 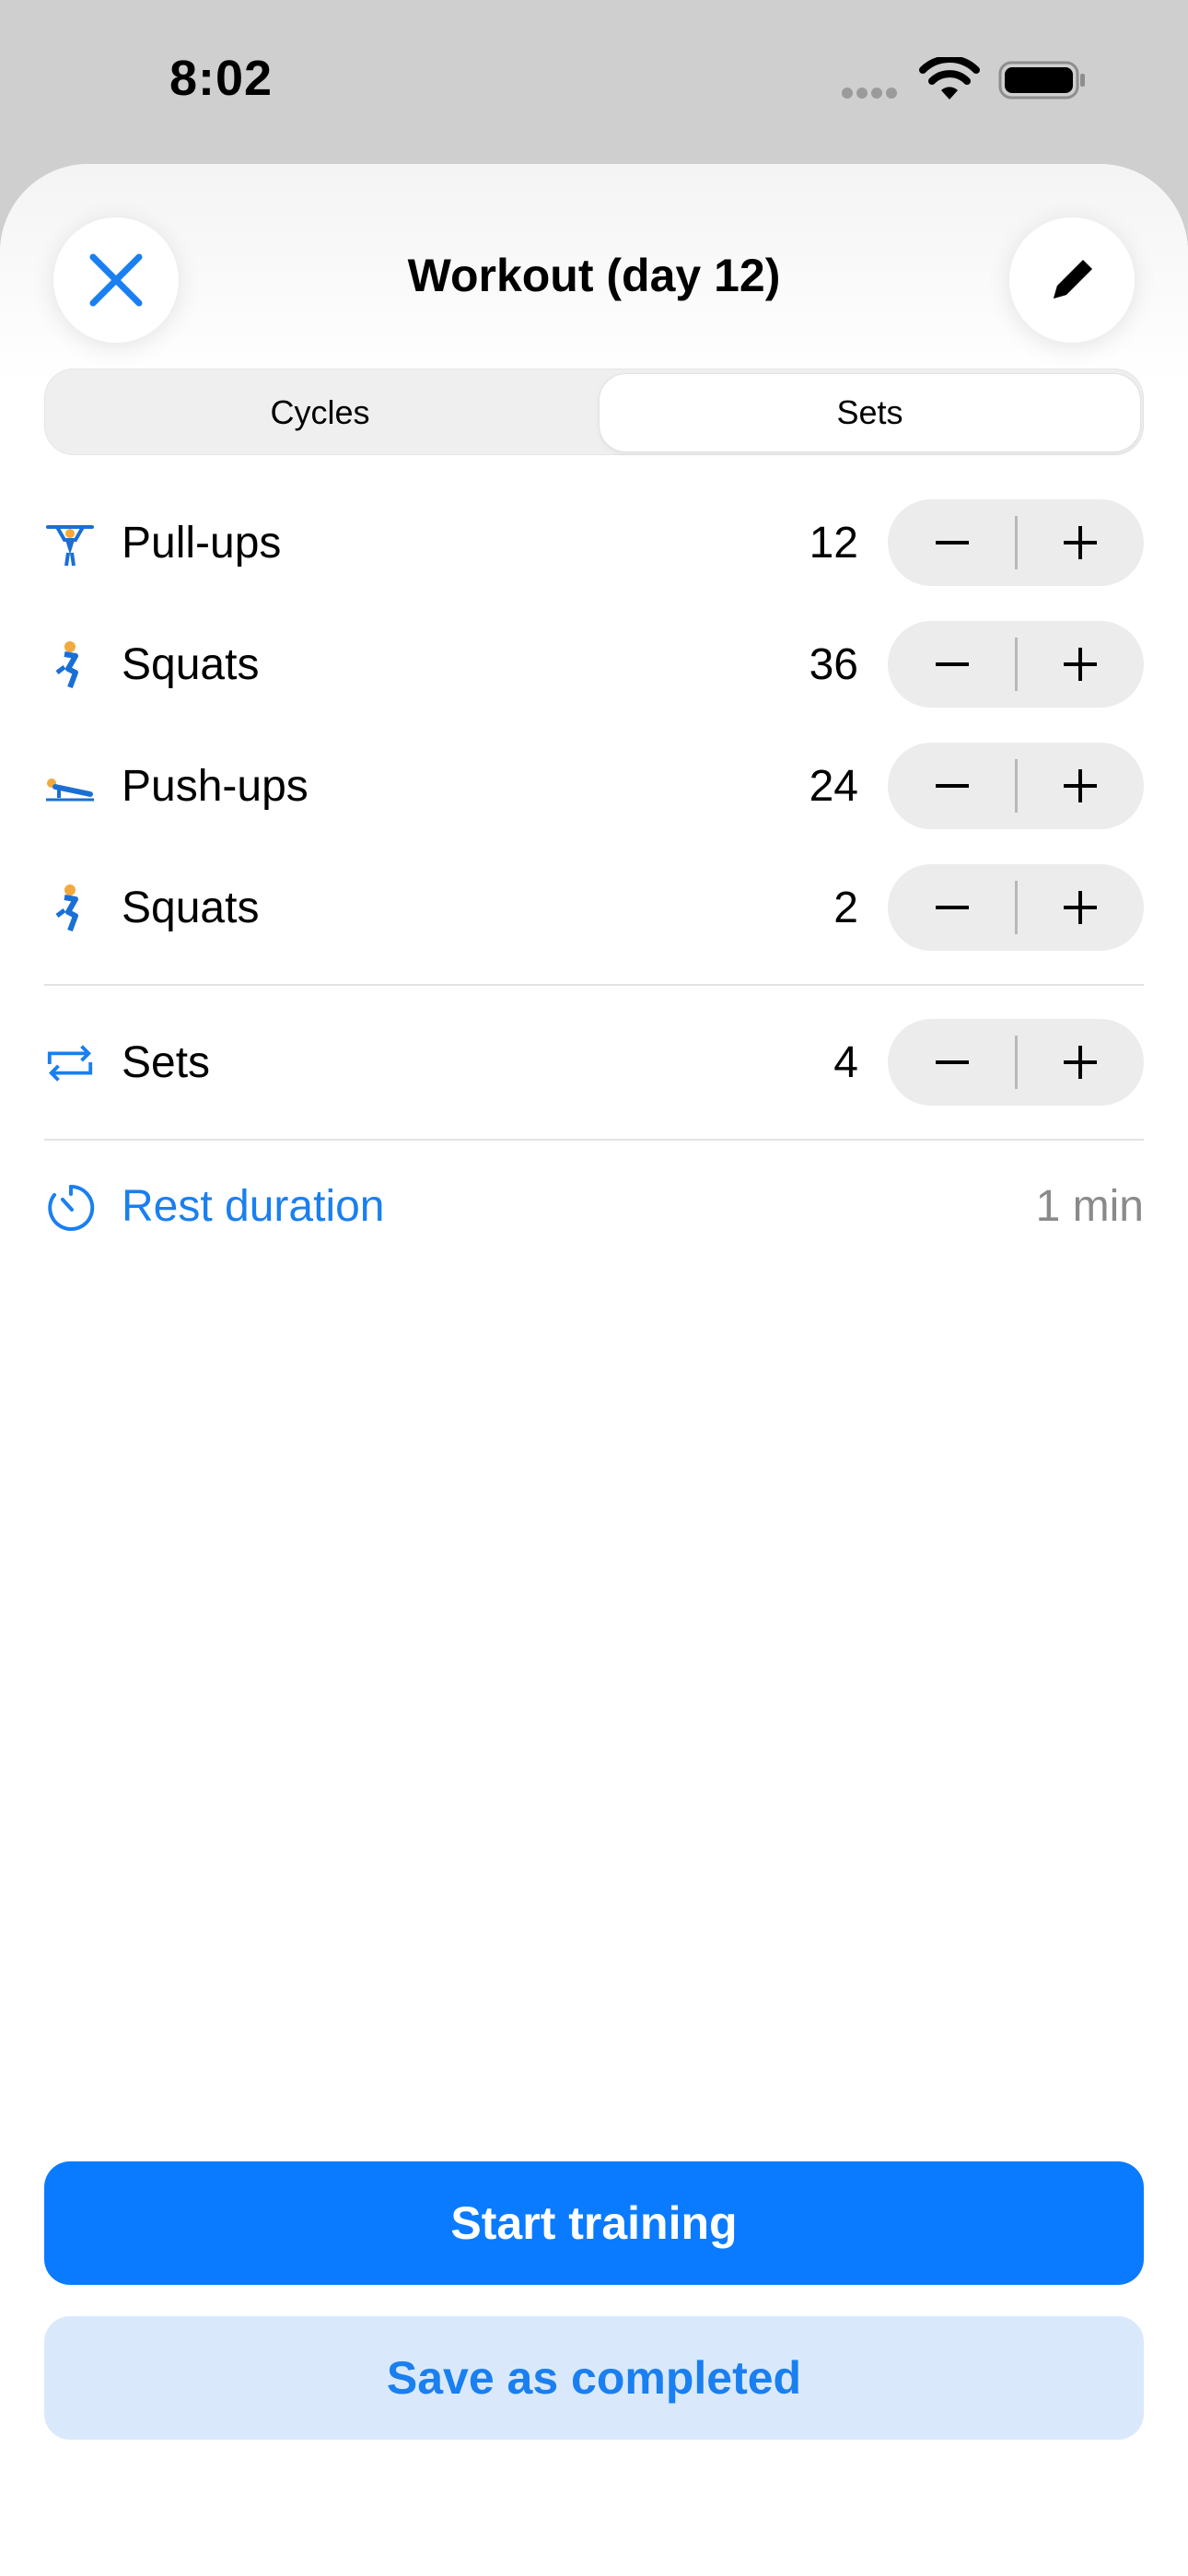 I want to click on exercise-count: 36, so click(x=833, y=664).